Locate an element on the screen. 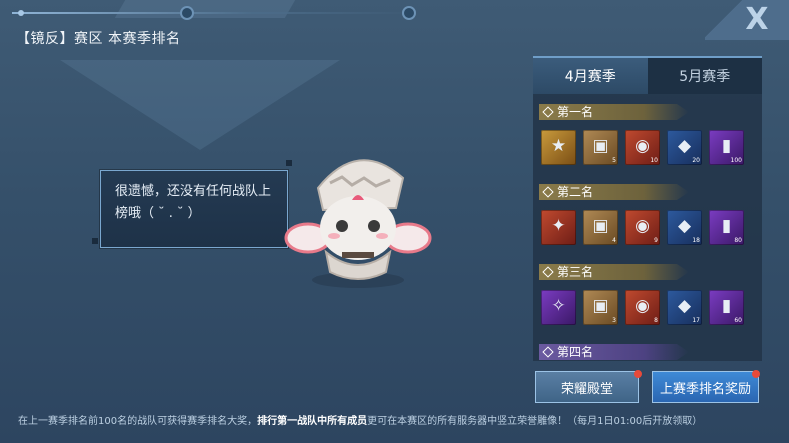 The width and height of the screenshot is (789, 443). rank-title: 第一名 is located at coordinates (575, 112).